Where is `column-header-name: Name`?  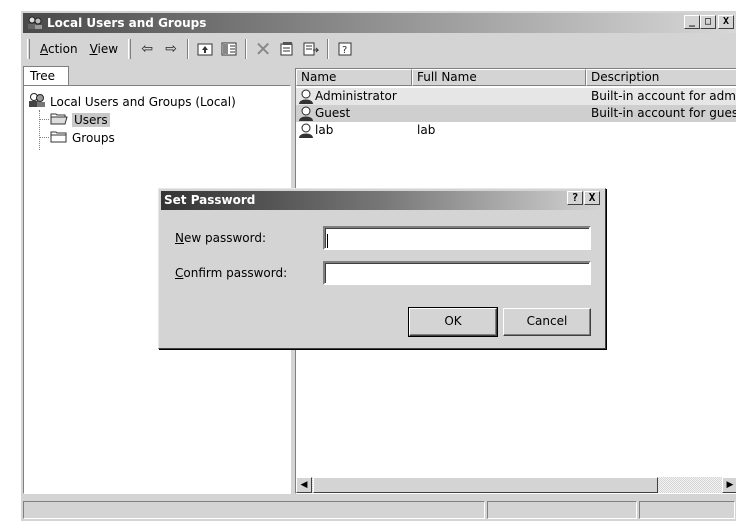
column-header-name: Name is located at coordinates (354, 77).